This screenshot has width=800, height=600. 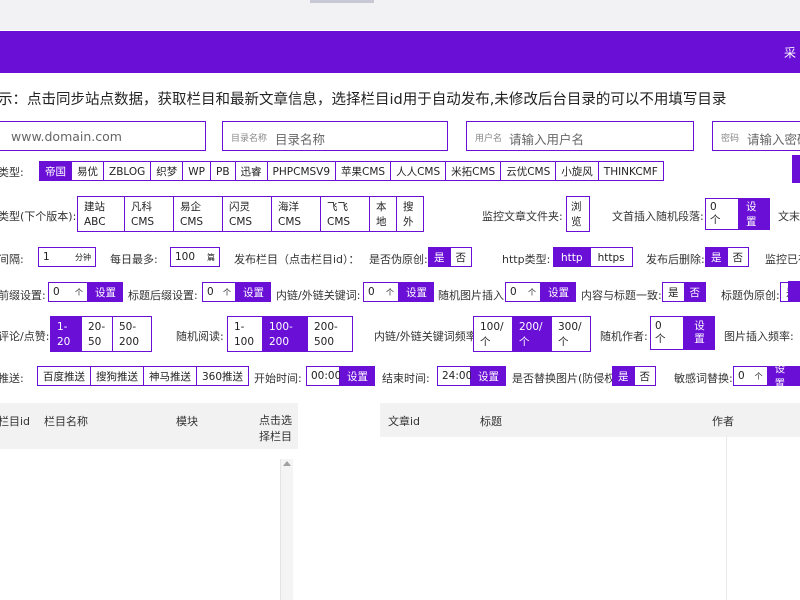 What do you see at coordinates (660, 339) in the screenshot?
I see `author-unit: 个` at bounding box center [660, 339].